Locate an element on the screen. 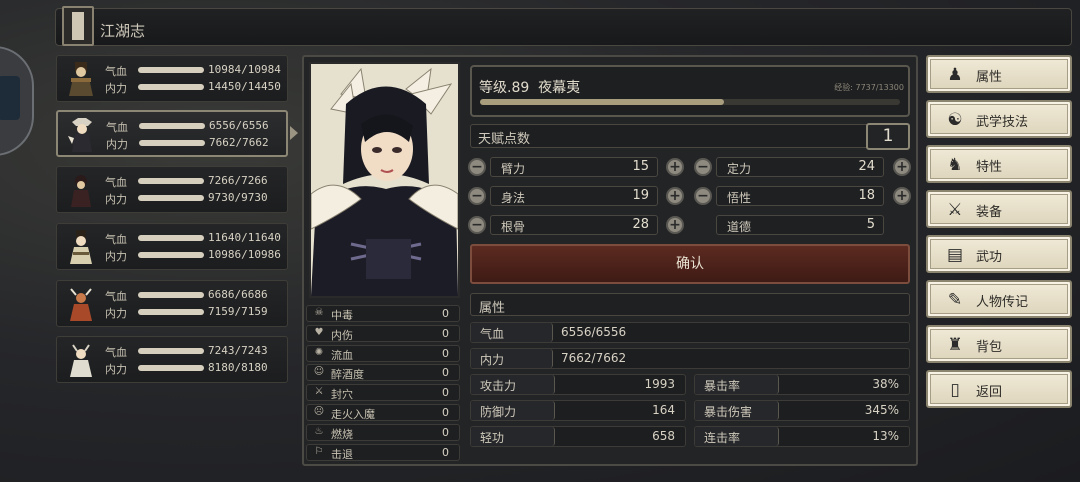  blood-icon: ✺ is located at coordinates (319, 352).